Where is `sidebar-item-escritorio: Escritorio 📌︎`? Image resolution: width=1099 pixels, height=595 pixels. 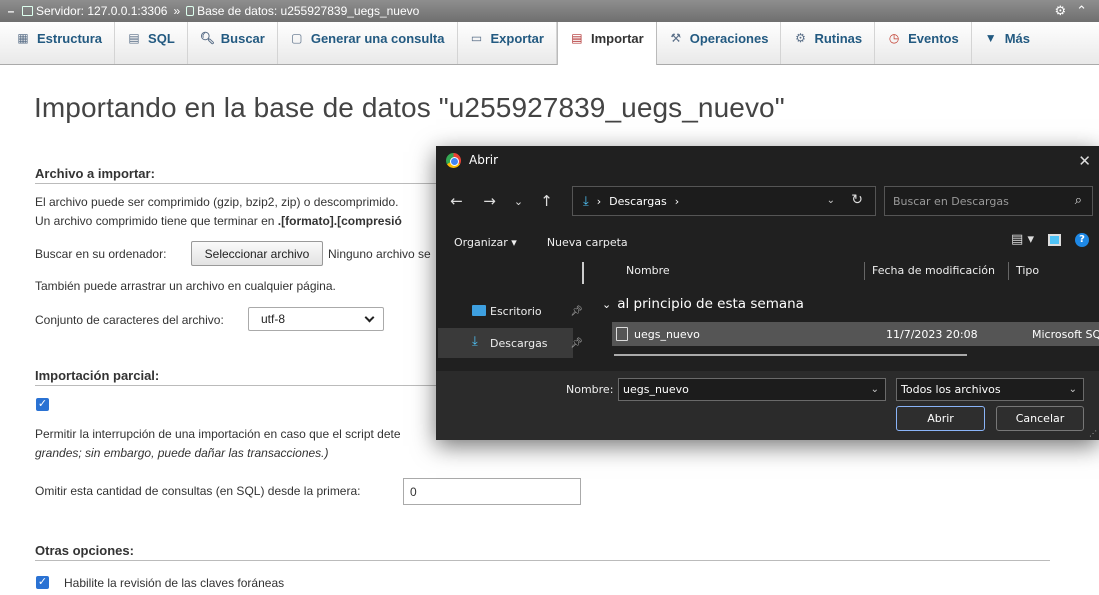 sidebar-item-escritorio: Escritorio 📌︎ is located at coordinates (510, 311).